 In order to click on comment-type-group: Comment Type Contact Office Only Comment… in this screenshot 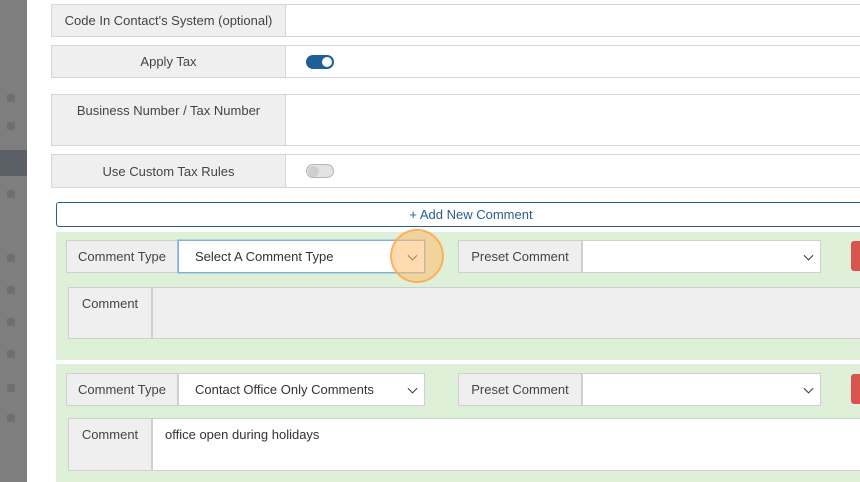, I will do `click(245, 389)`.